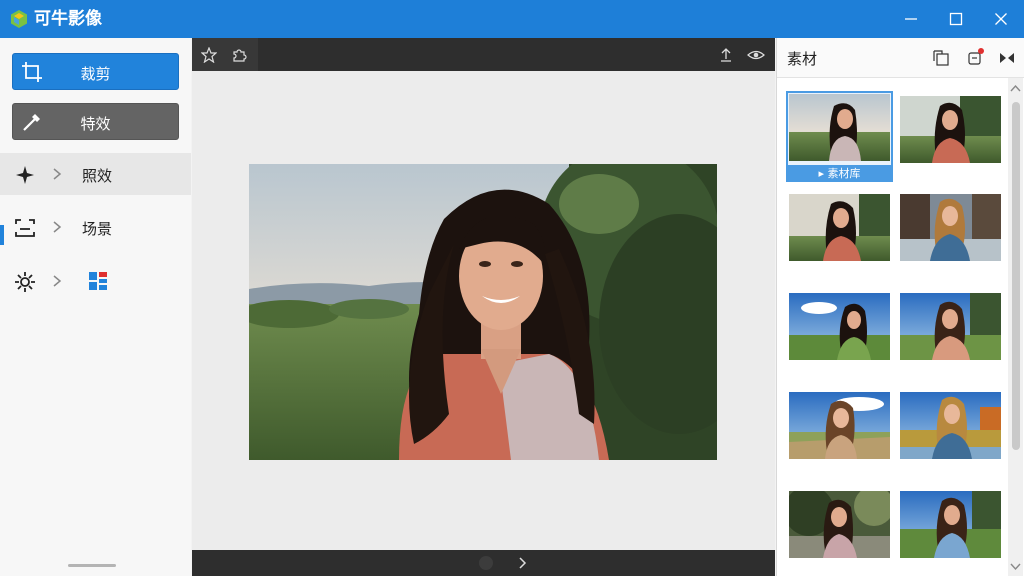 The height and width of the screenshot is (576, 1024). What do you see at coordinates (802, 59) in the screenshot?
I see `panel-title: 素材` at bounding box center [802, 59].